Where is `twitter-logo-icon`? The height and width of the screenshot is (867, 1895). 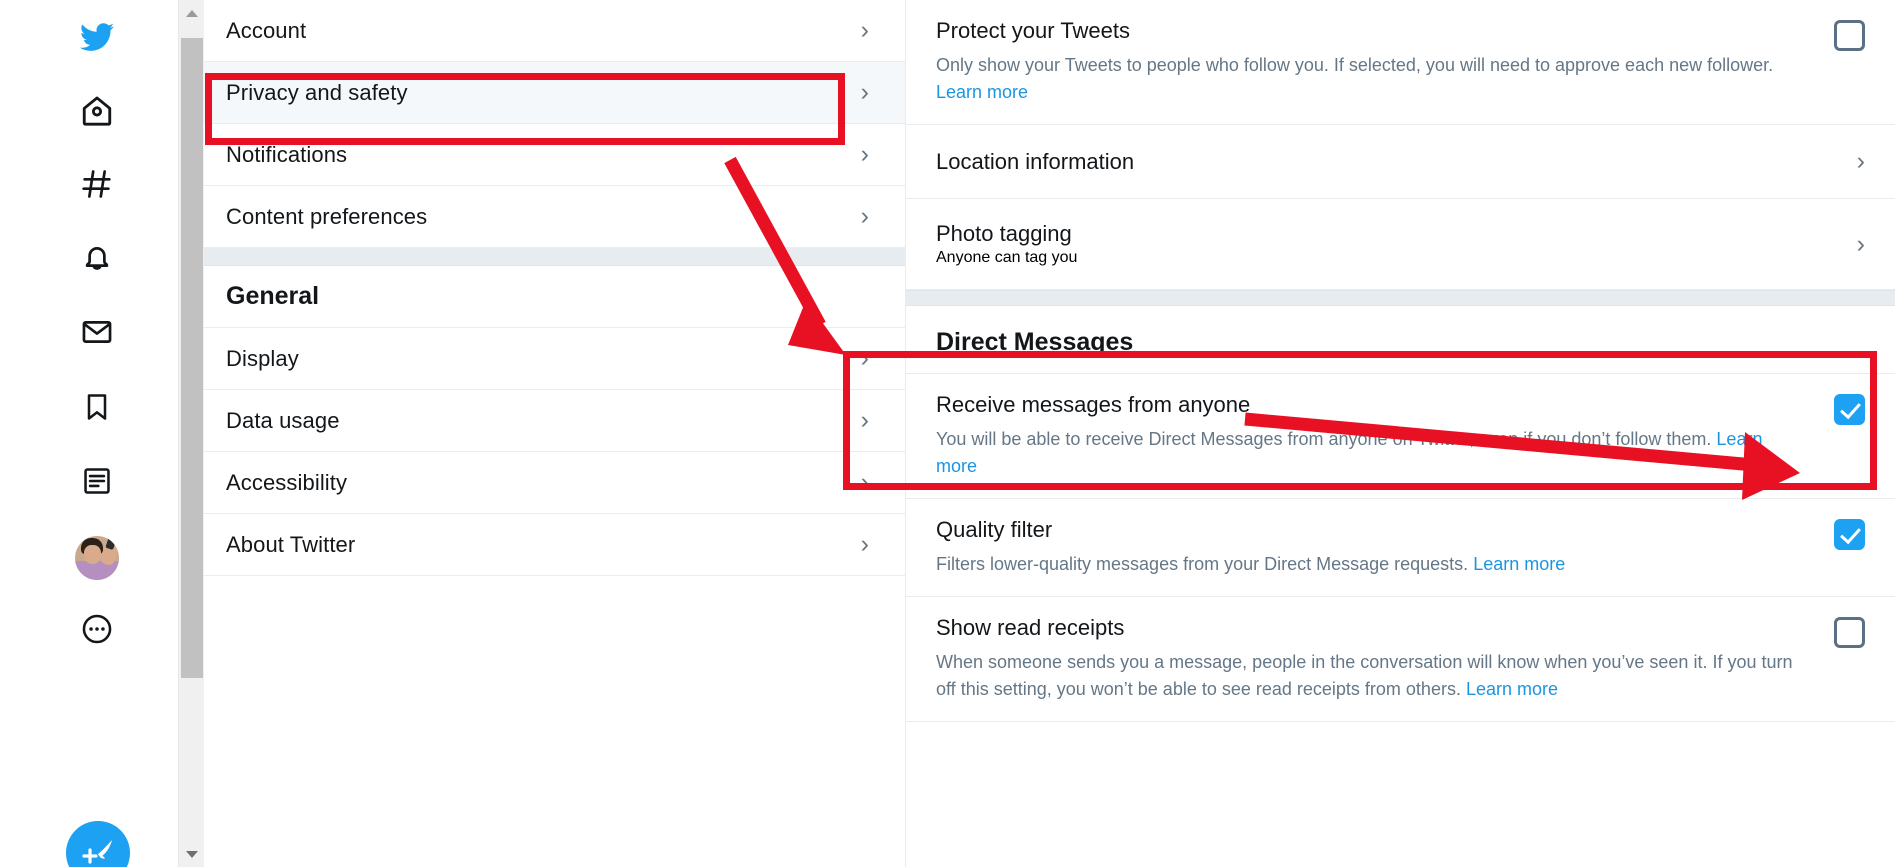 twitter-logo-icon is located at coordinates (97, 37).